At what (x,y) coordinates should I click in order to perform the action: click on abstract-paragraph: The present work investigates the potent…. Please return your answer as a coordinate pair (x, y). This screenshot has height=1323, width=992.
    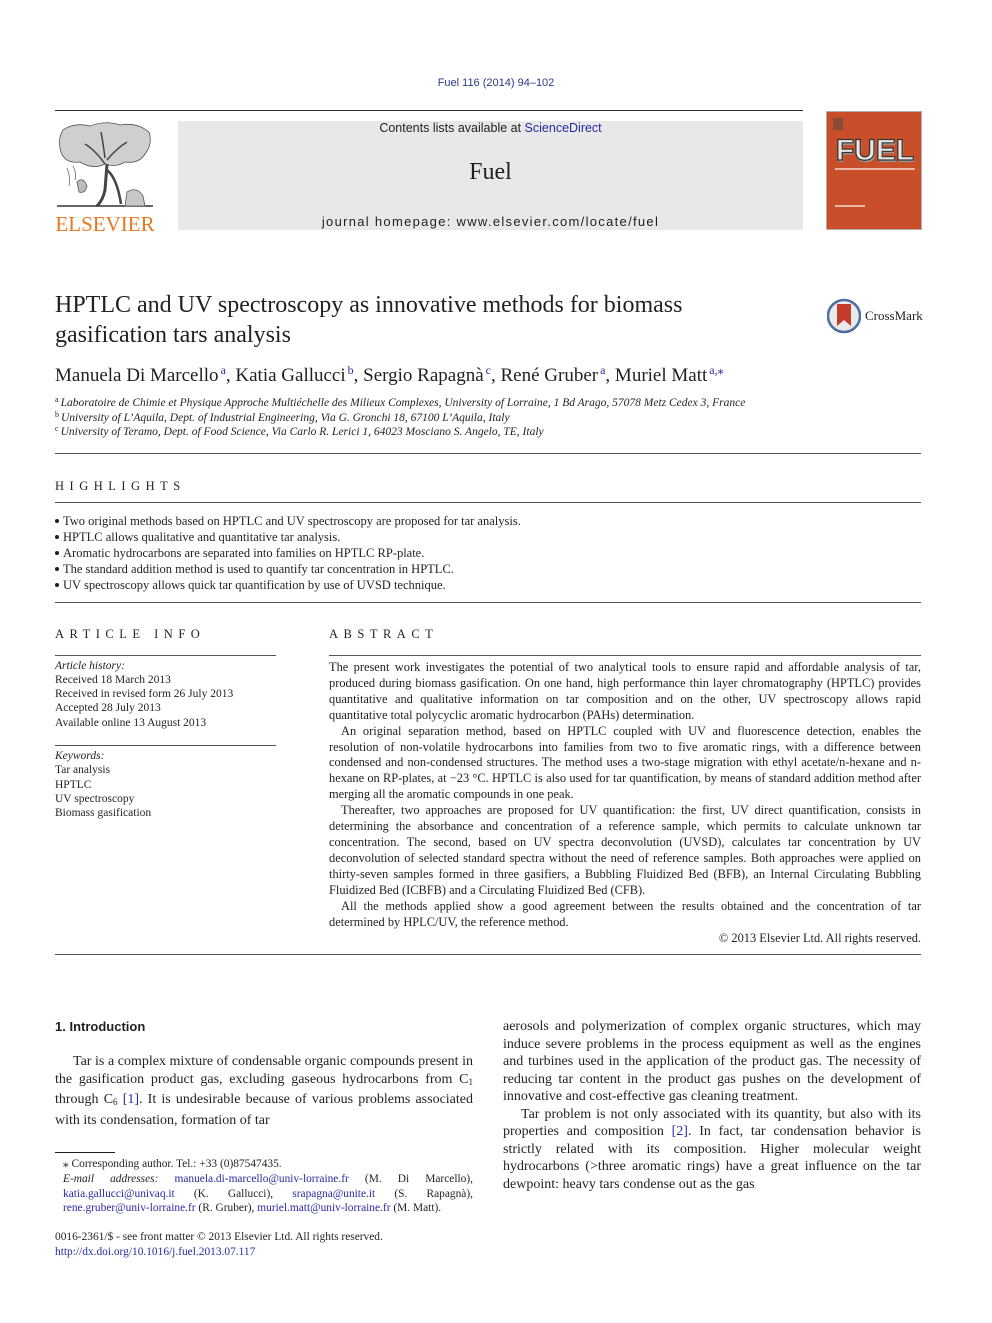
    Looking at the image, I should click on (625, 691).